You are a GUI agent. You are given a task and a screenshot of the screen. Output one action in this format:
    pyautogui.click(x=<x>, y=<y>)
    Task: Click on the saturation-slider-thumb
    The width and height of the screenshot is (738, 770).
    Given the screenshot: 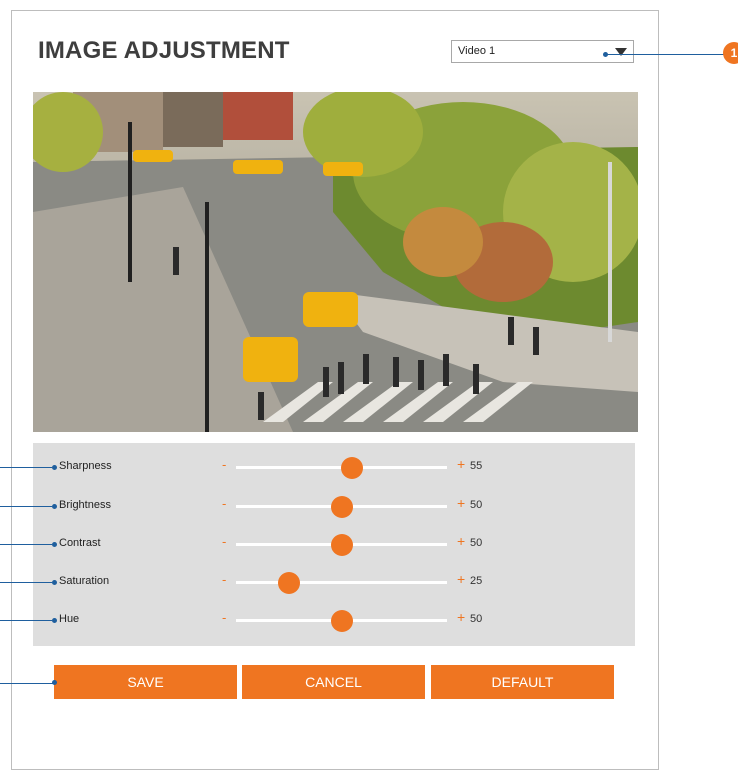 What is the action you would take?
    pyautogui.click(x=288, y=583)
    